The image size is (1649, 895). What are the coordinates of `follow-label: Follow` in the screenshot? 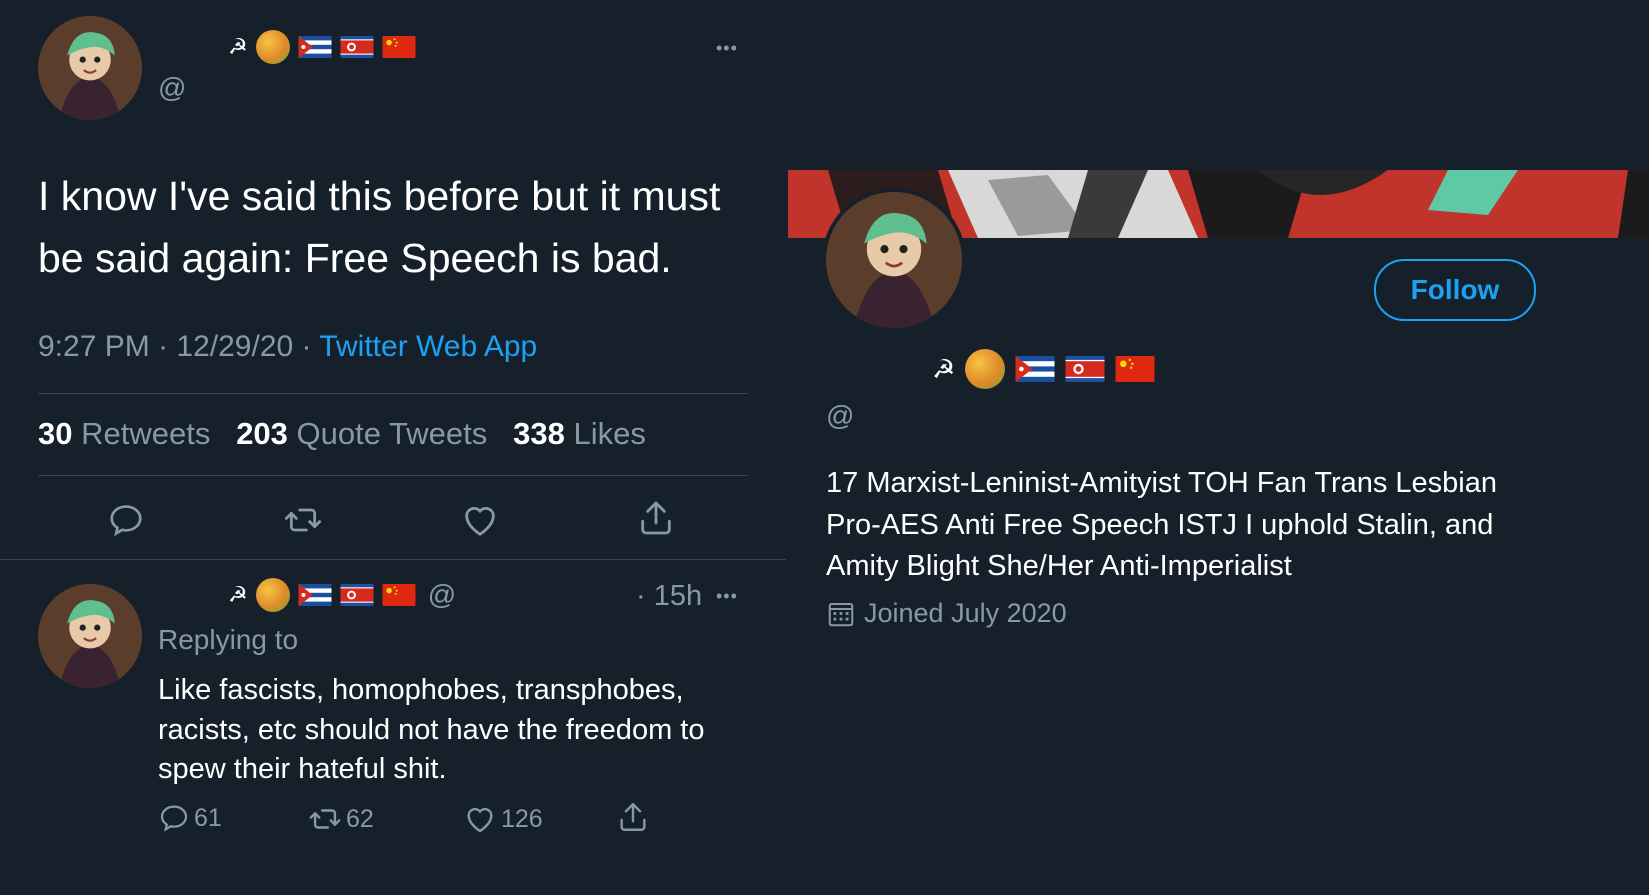 It's located at (1455, 289).